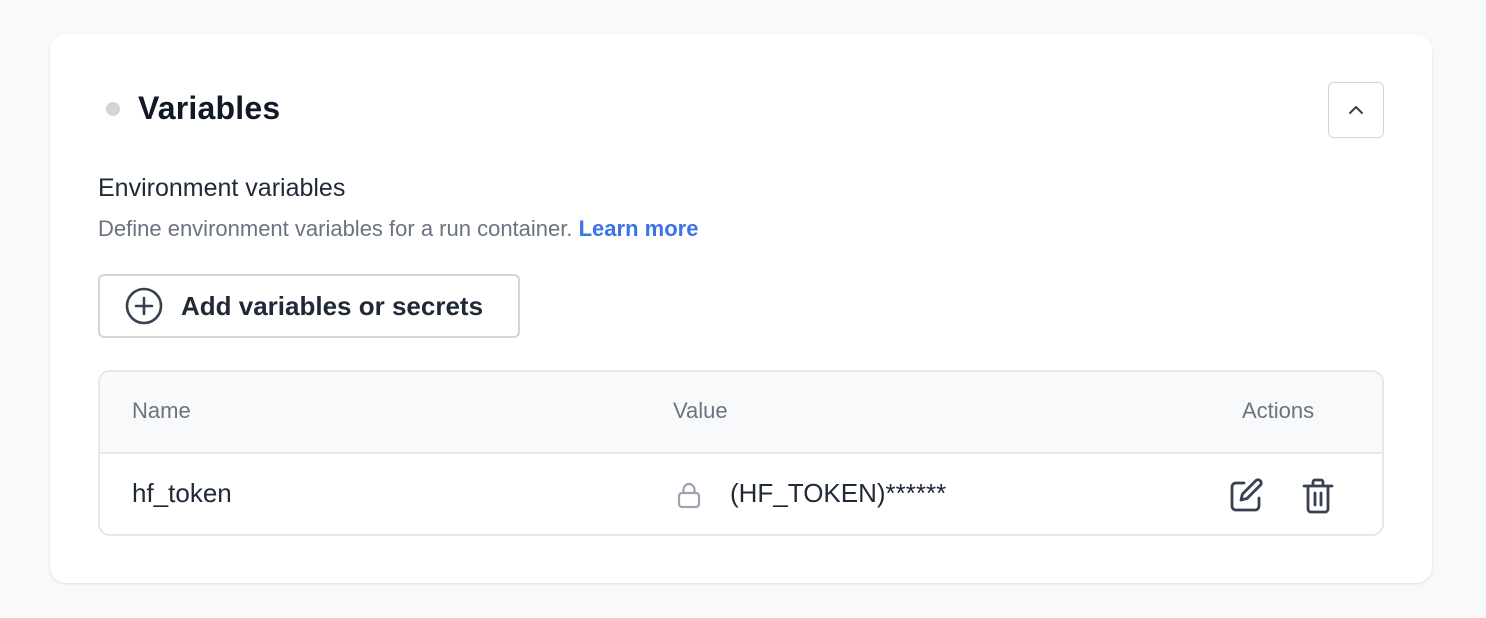  What do you see at coordinates (838, 493) in the screenshot?
I see `variable-value: (HF_TOKEN)******` at bounding box center [838, 493].